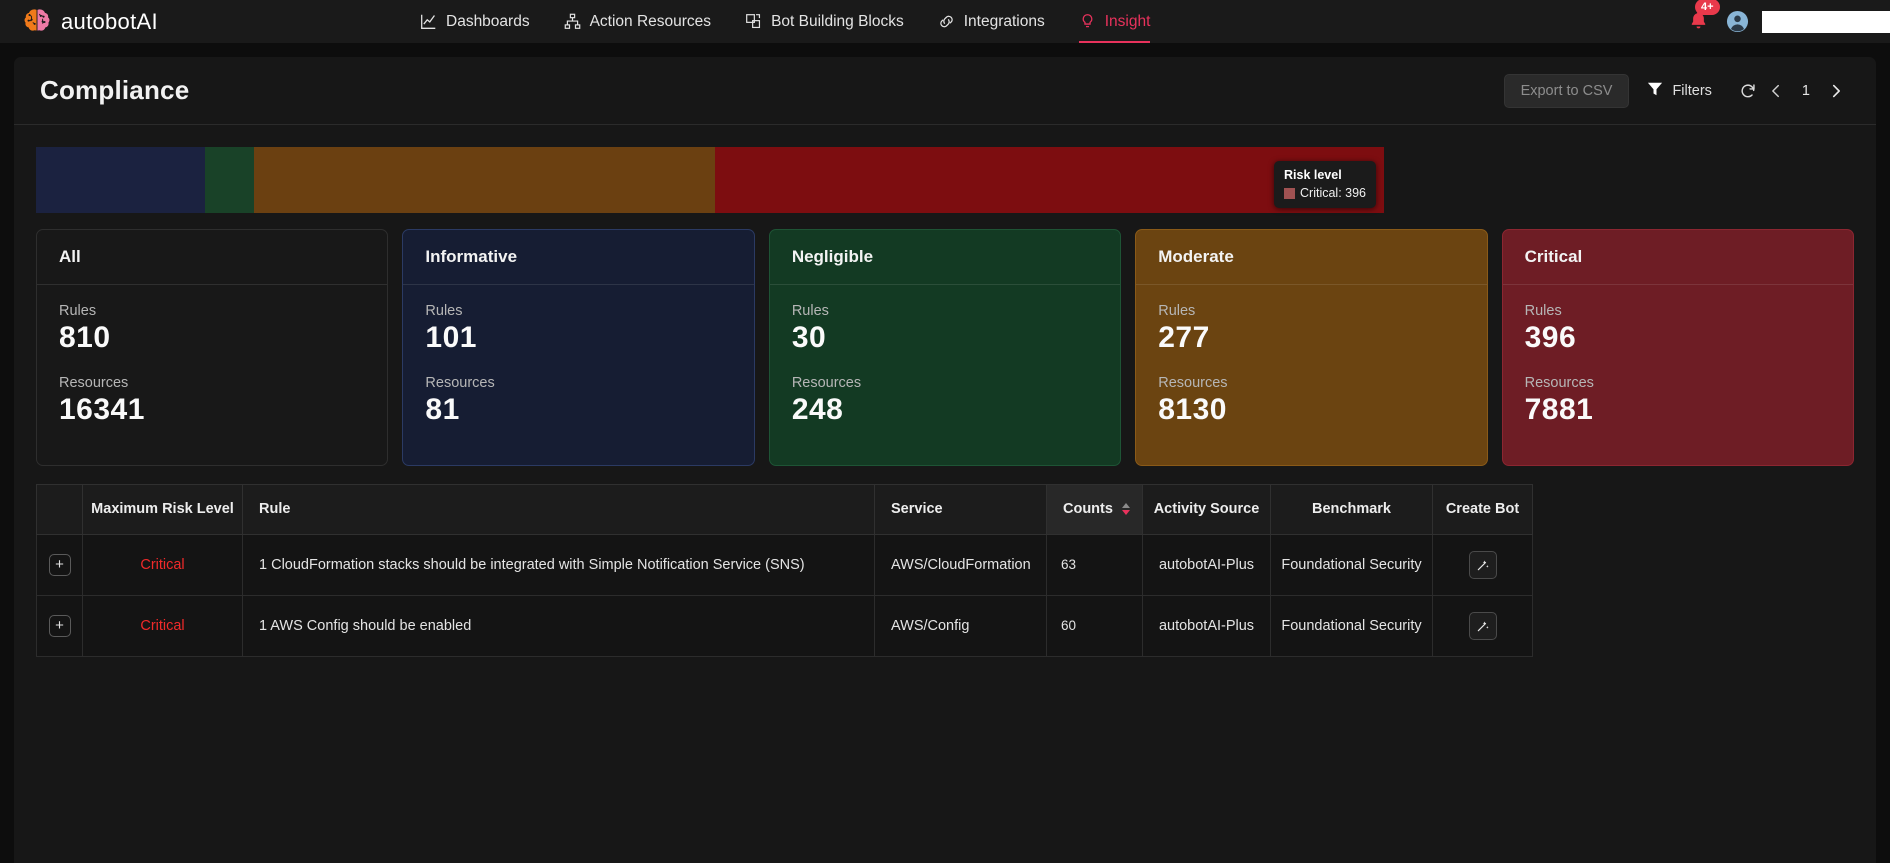 The width and height of the screenshot is (1890, 863). Describe the element at coordinates (210, 22) in the screenshot. I see `brand: autobotAI` at that location.